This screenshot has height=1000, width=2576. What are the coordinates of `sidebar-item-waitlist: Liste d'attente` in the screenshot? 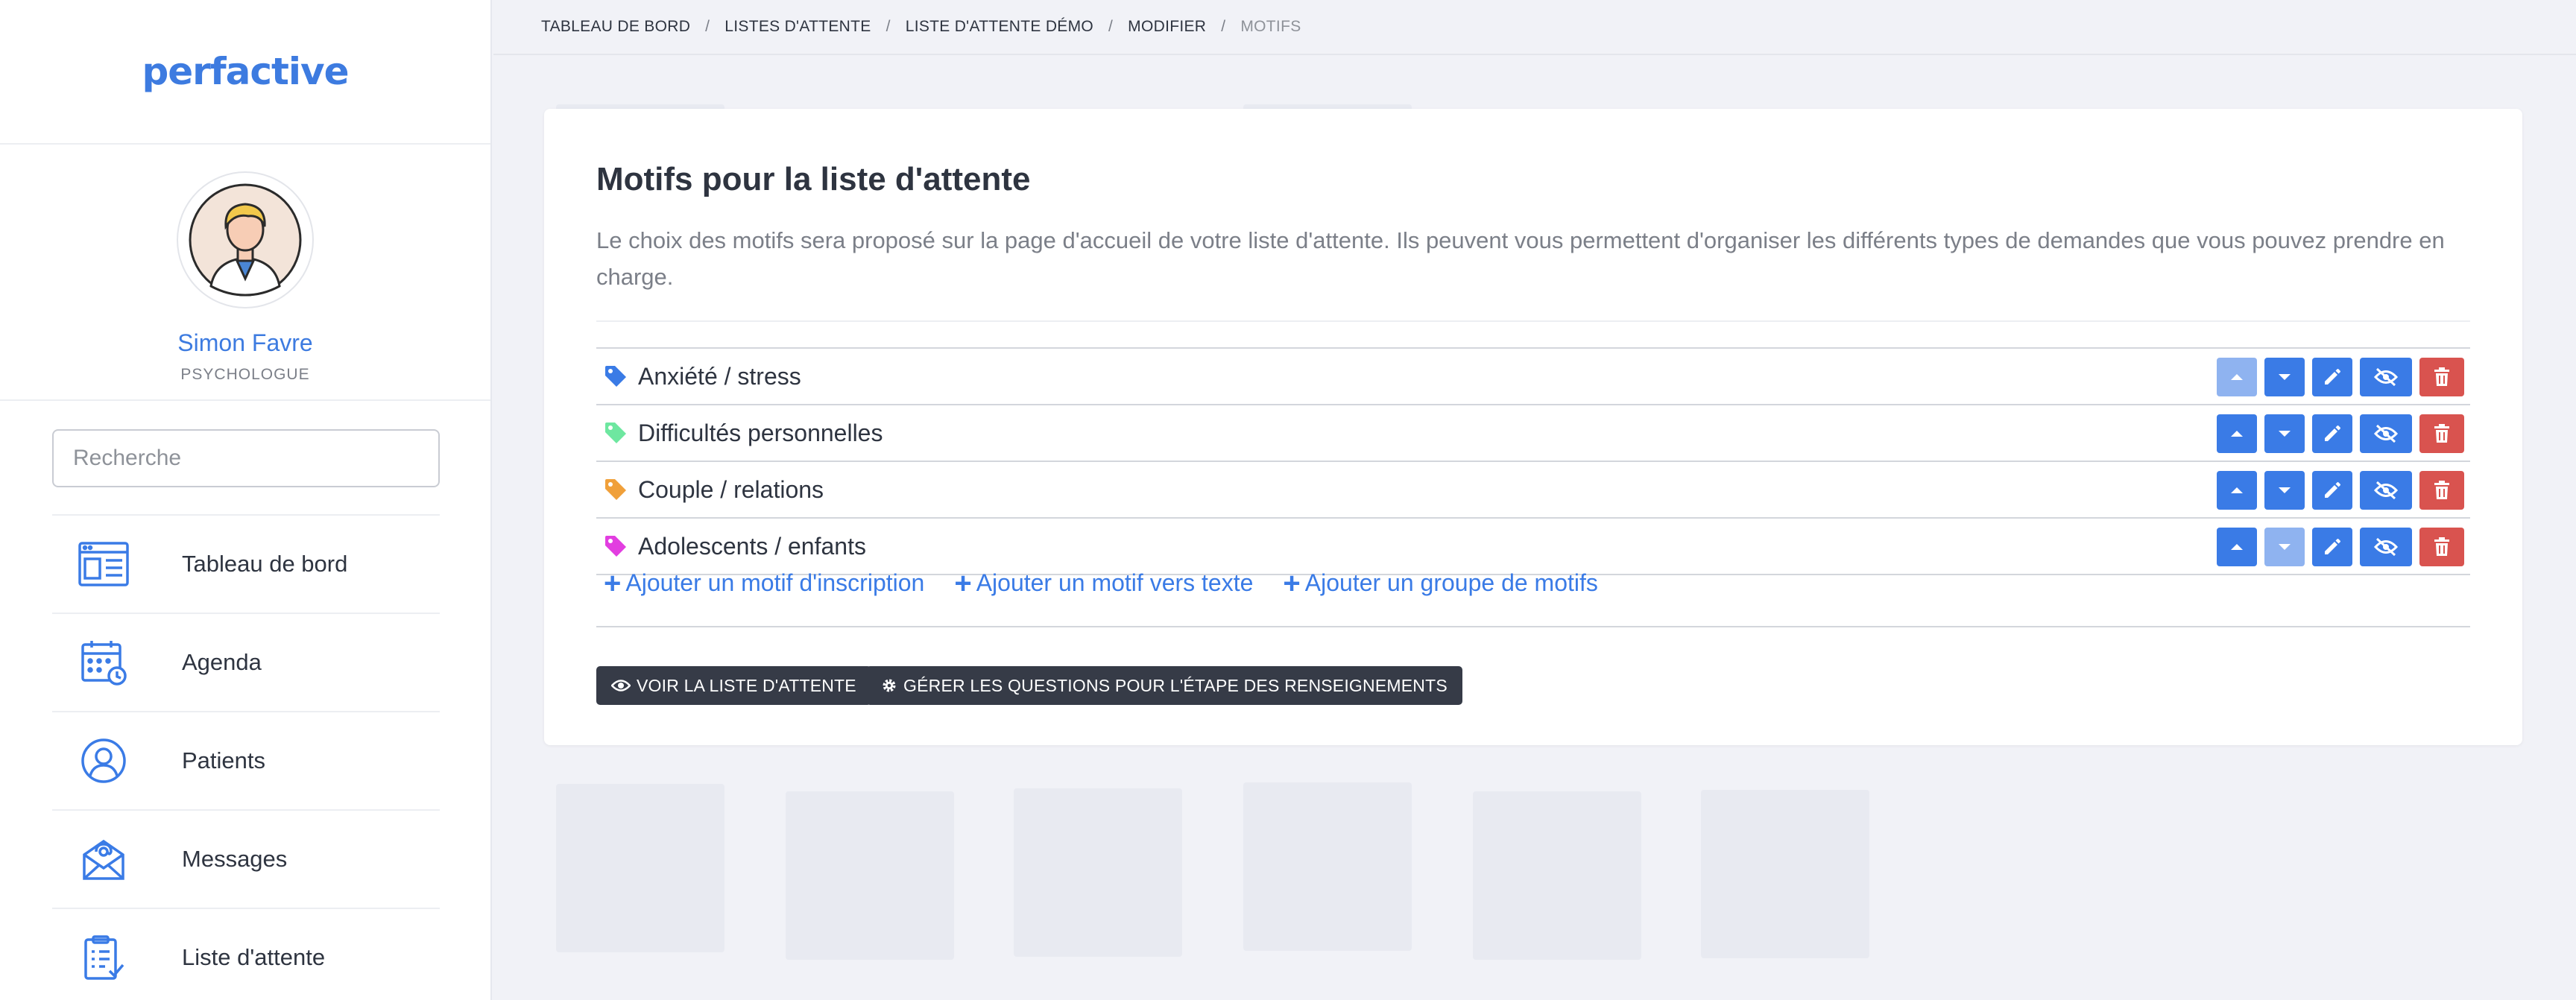 It's located at (246, 954).